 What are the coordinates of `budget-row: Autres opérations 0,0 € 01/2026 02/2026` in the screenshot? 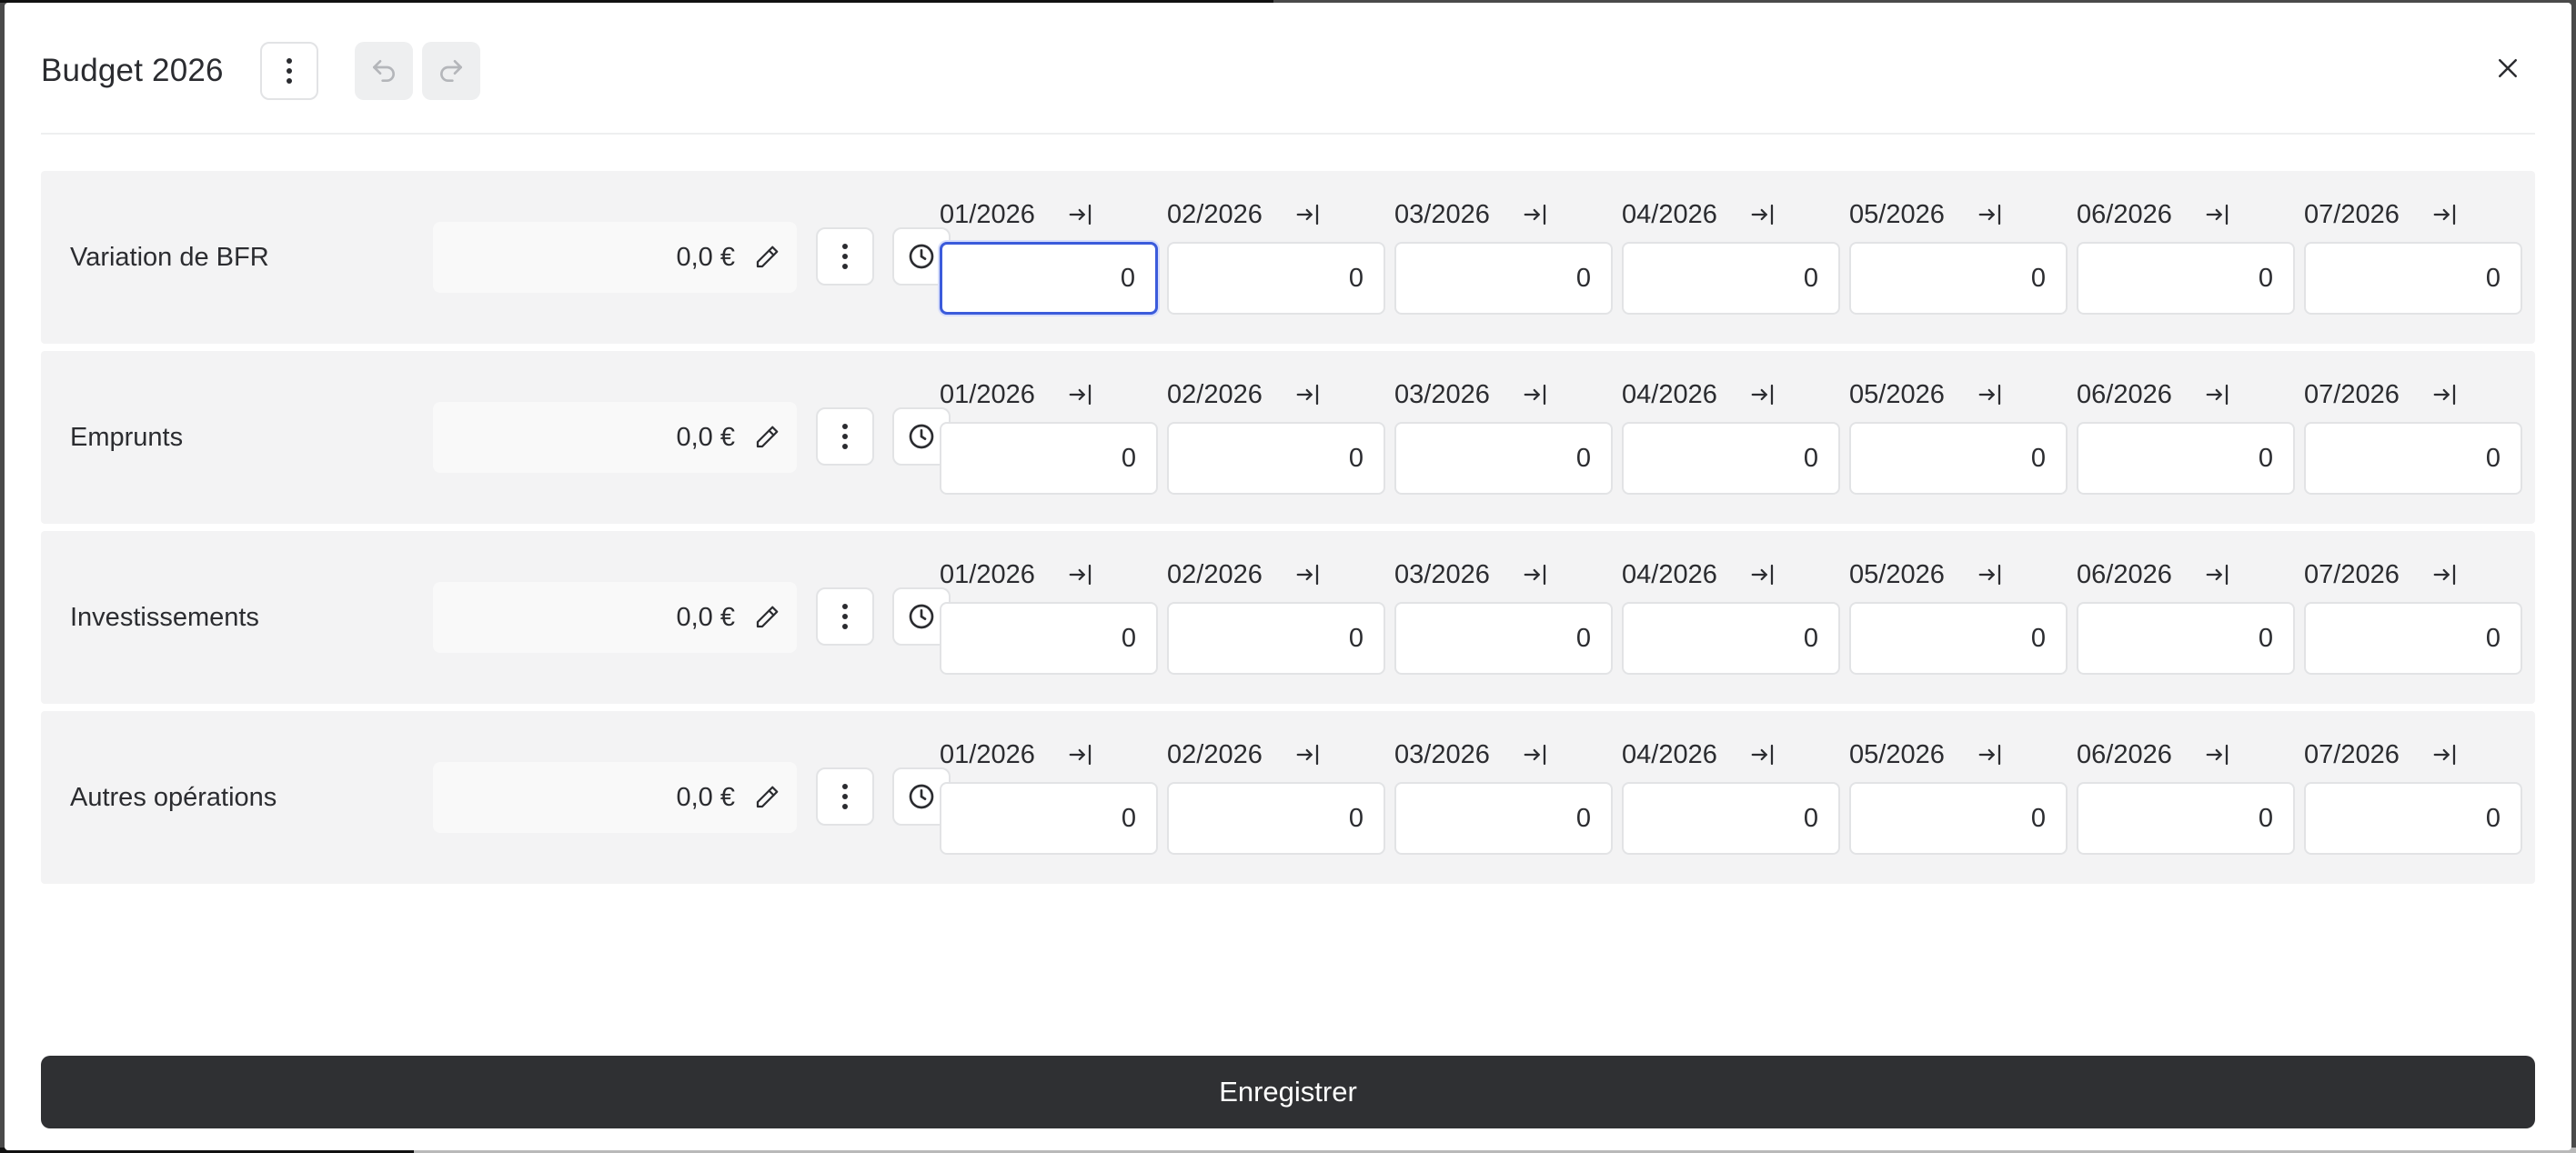 It's located at (1288, 797).